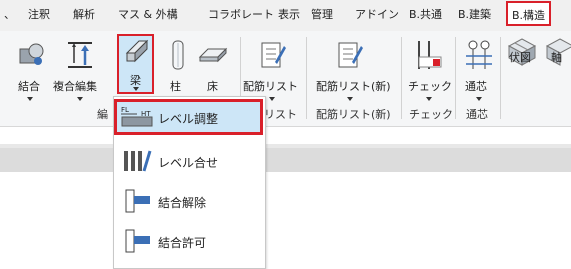 The image size is (571, 269). I want to click on join-tool: 結合, so click(30, 77).